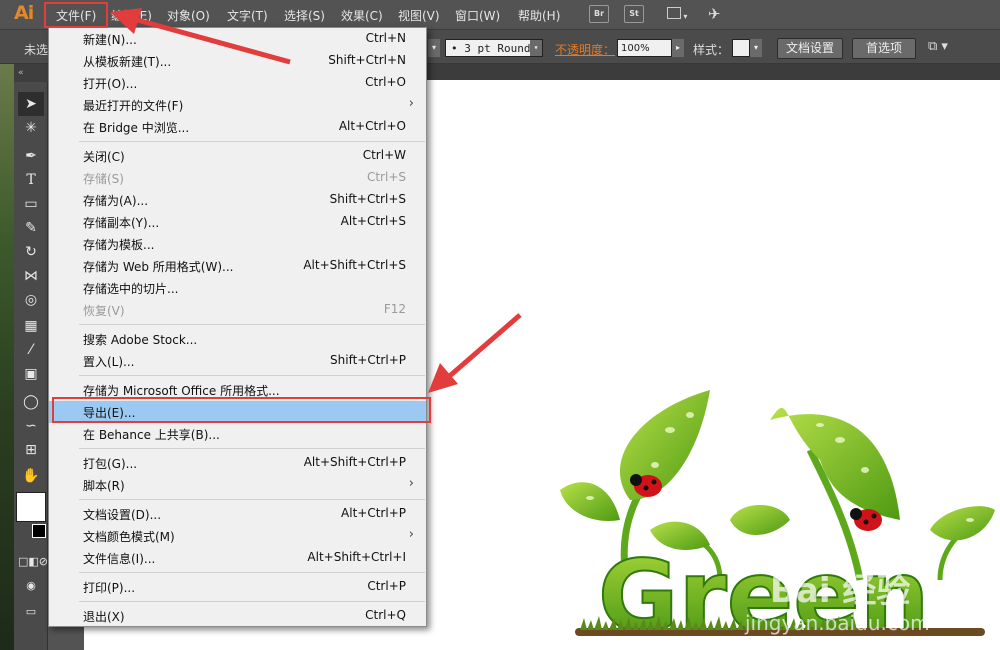  I want to click on stroke-profile-select: • 3 pt Round ▾, so click(494, 48).